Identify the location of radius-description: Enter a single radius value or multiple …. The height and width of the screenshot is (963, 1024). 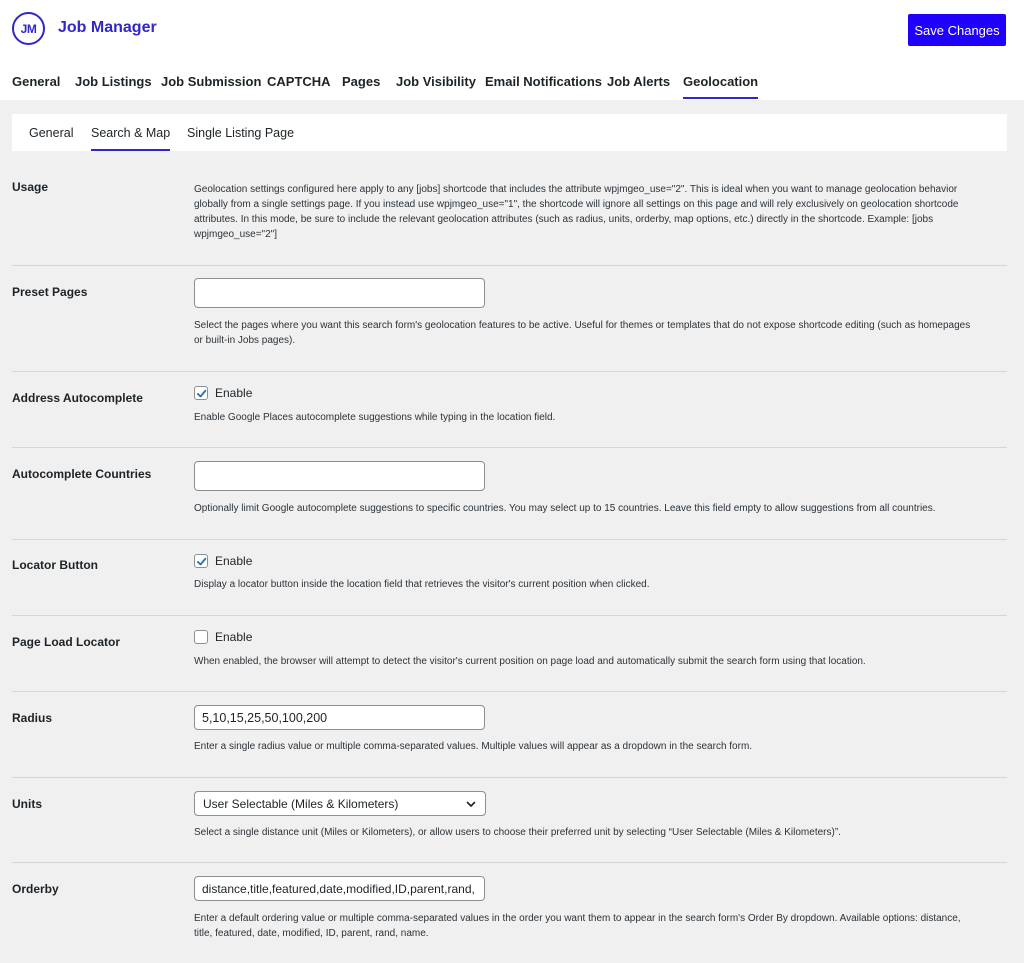
(473, 746).